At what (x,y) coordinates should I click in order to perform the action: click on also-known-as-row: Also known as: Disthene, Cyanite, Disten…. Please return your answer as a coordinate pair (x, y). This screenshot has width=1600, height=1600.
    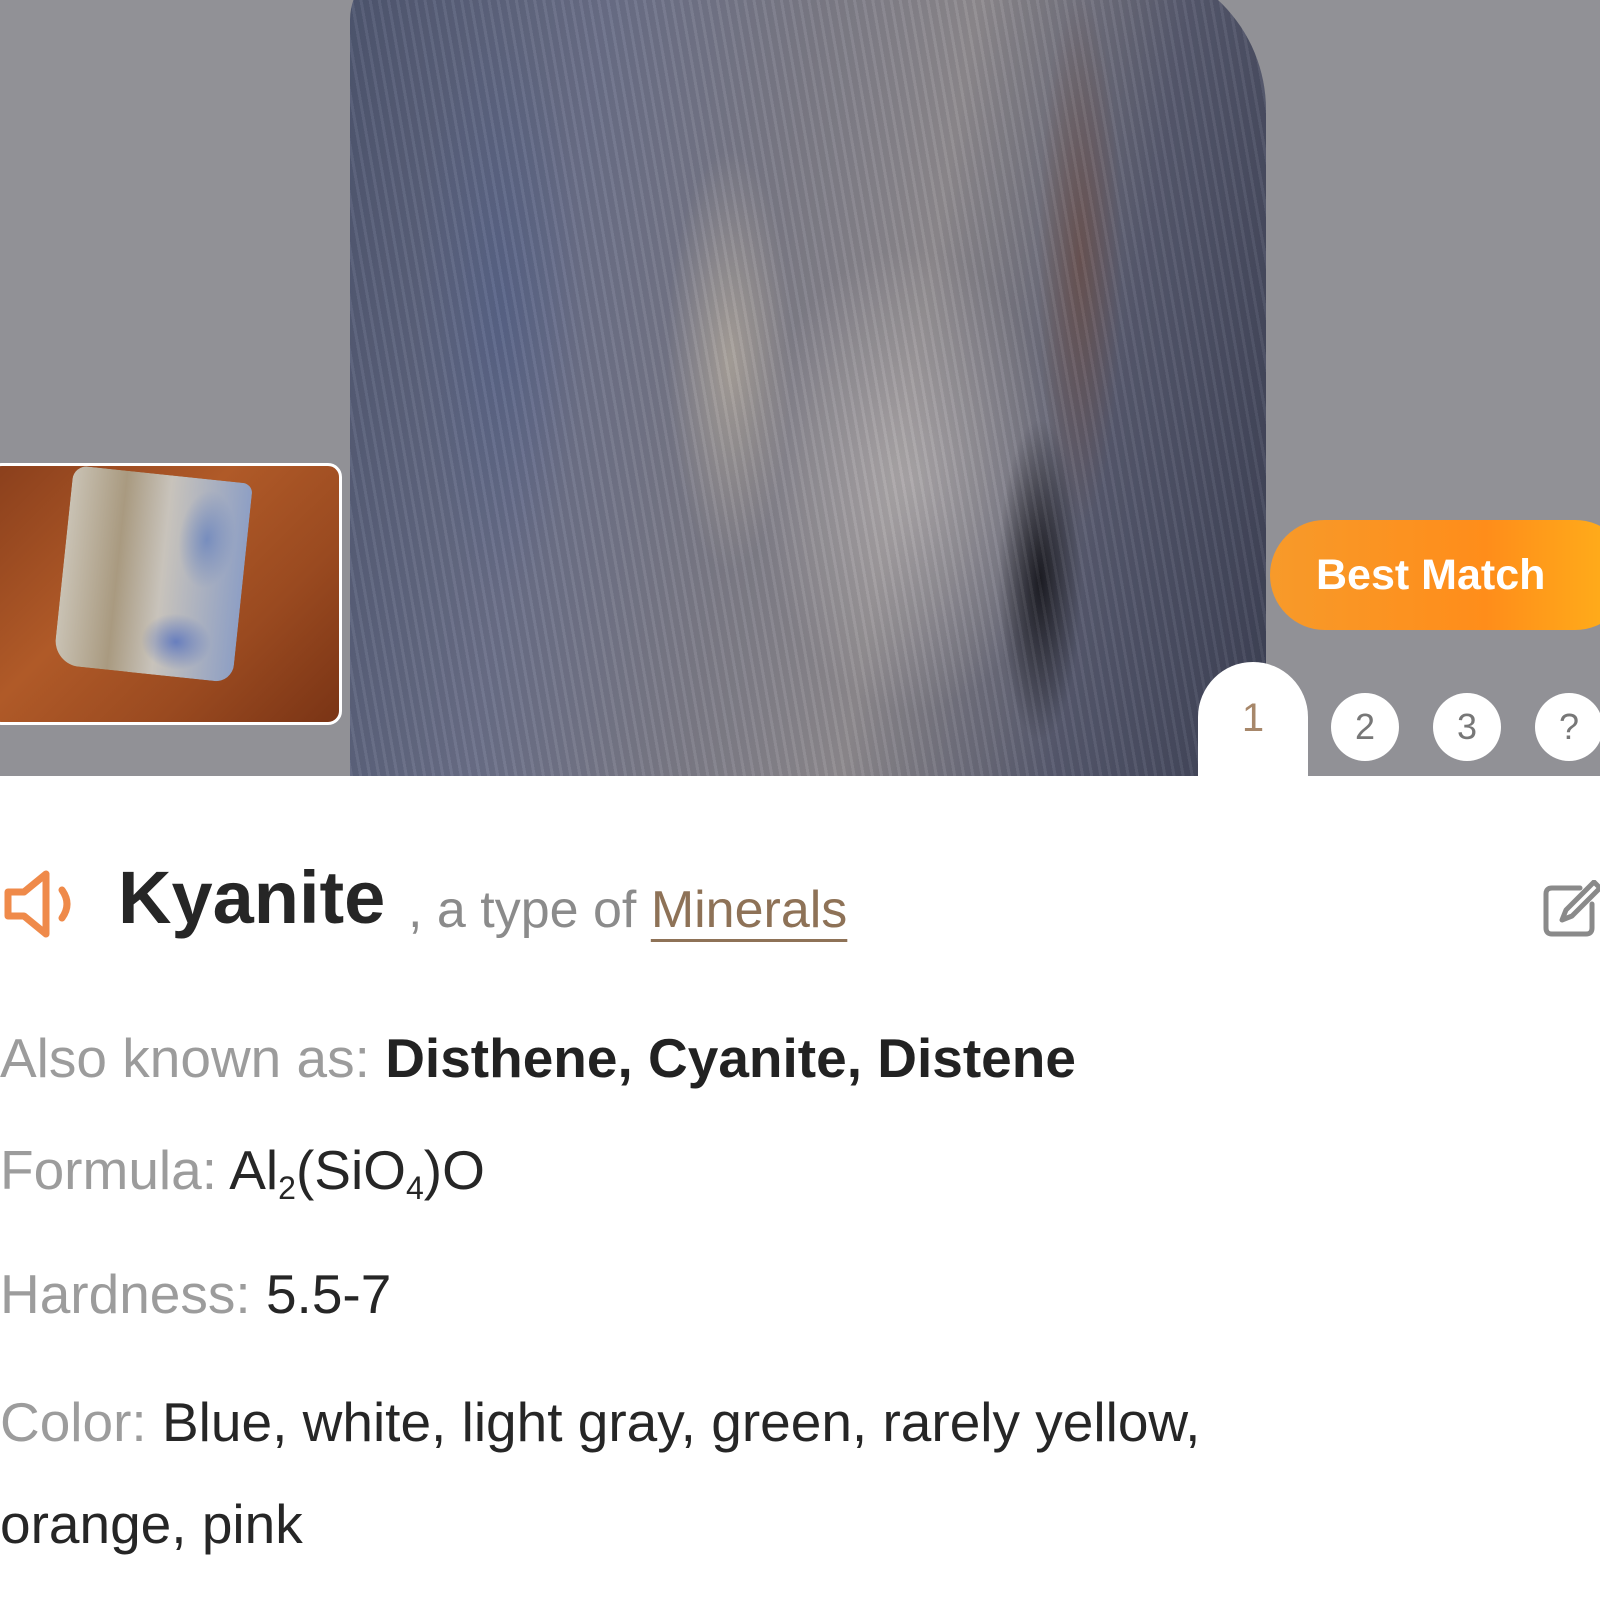
    Looking at the image, I should click on (538, 1058).